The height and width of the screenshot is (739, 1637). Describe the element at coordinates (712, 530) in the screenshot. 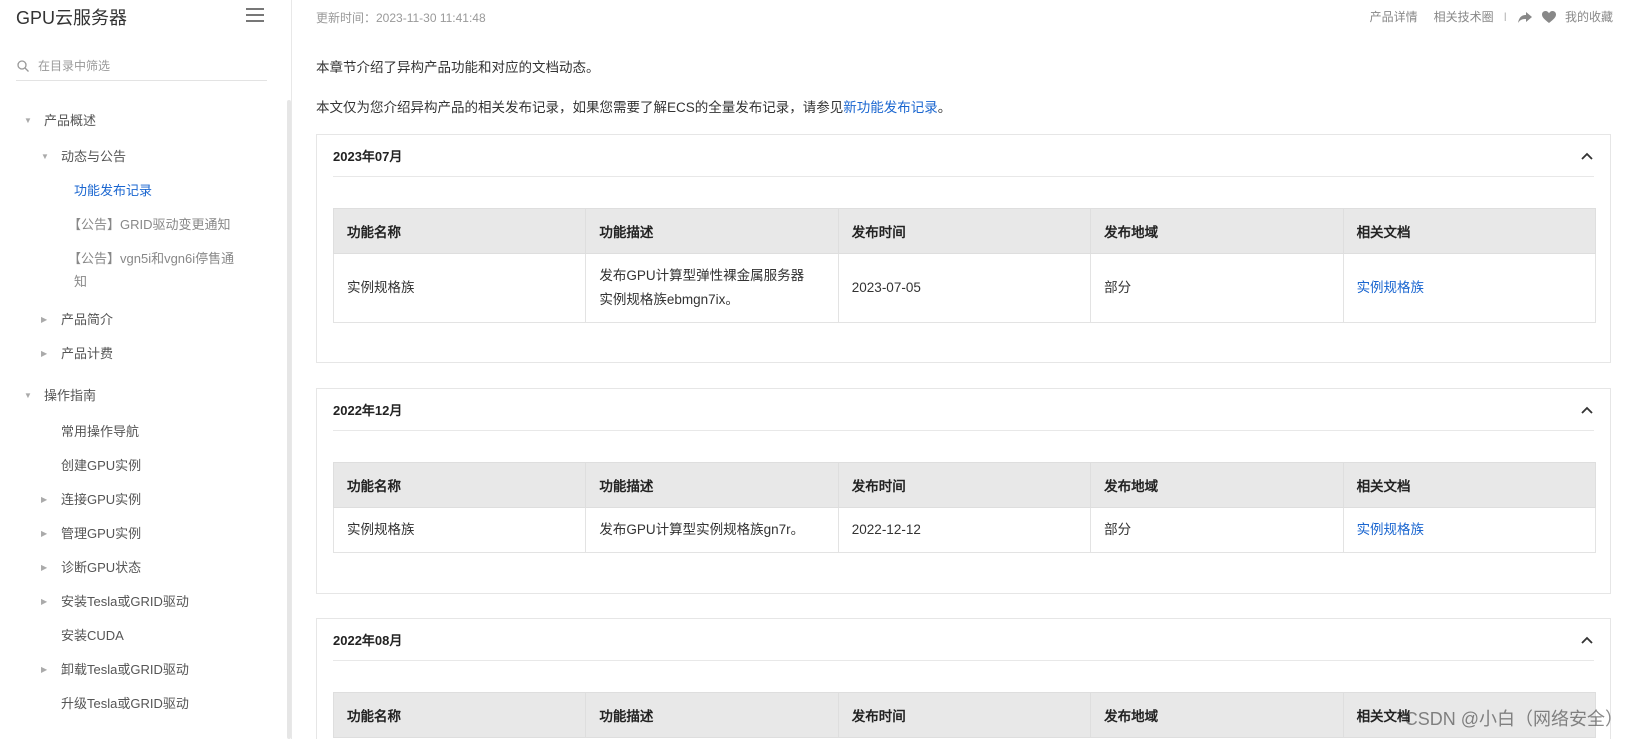

I see `cell-desc: 发布GPU计算型实例规格族gn7r。` at that location.